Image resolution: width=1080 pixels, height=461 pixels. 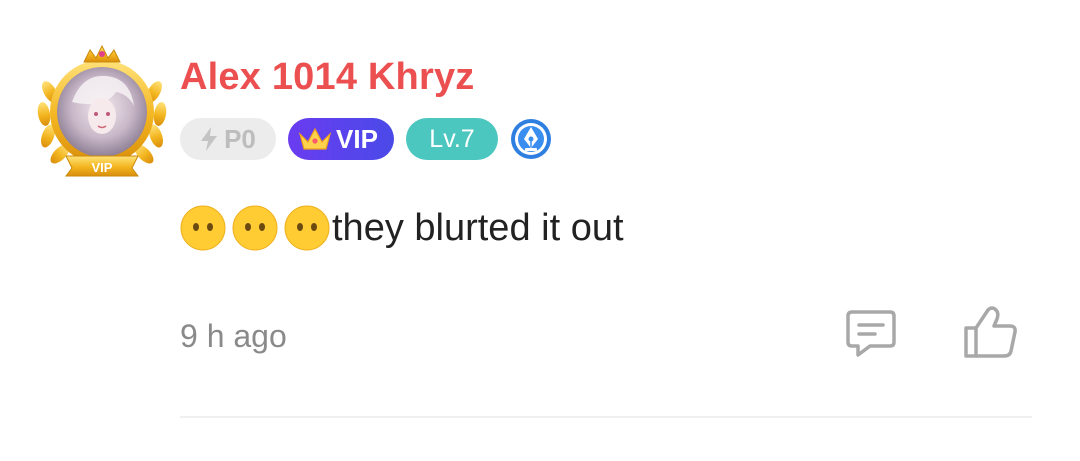 I want to click on avatar: VIP, so click(x=102, y=112).